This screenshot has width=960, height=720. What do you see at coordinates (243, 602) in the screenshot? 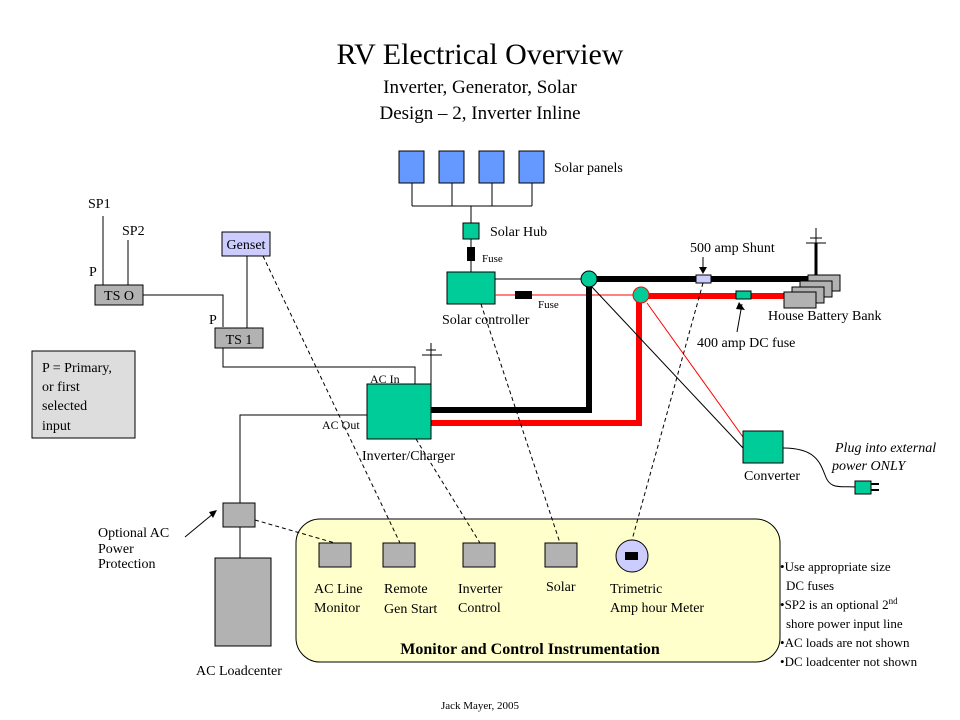
I see `ac-loadcenter` at bounding box center [243, 602].